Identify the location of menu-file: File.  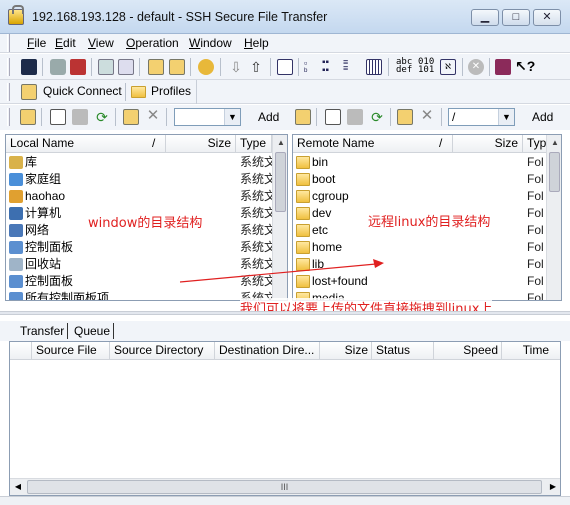
(36, 43).